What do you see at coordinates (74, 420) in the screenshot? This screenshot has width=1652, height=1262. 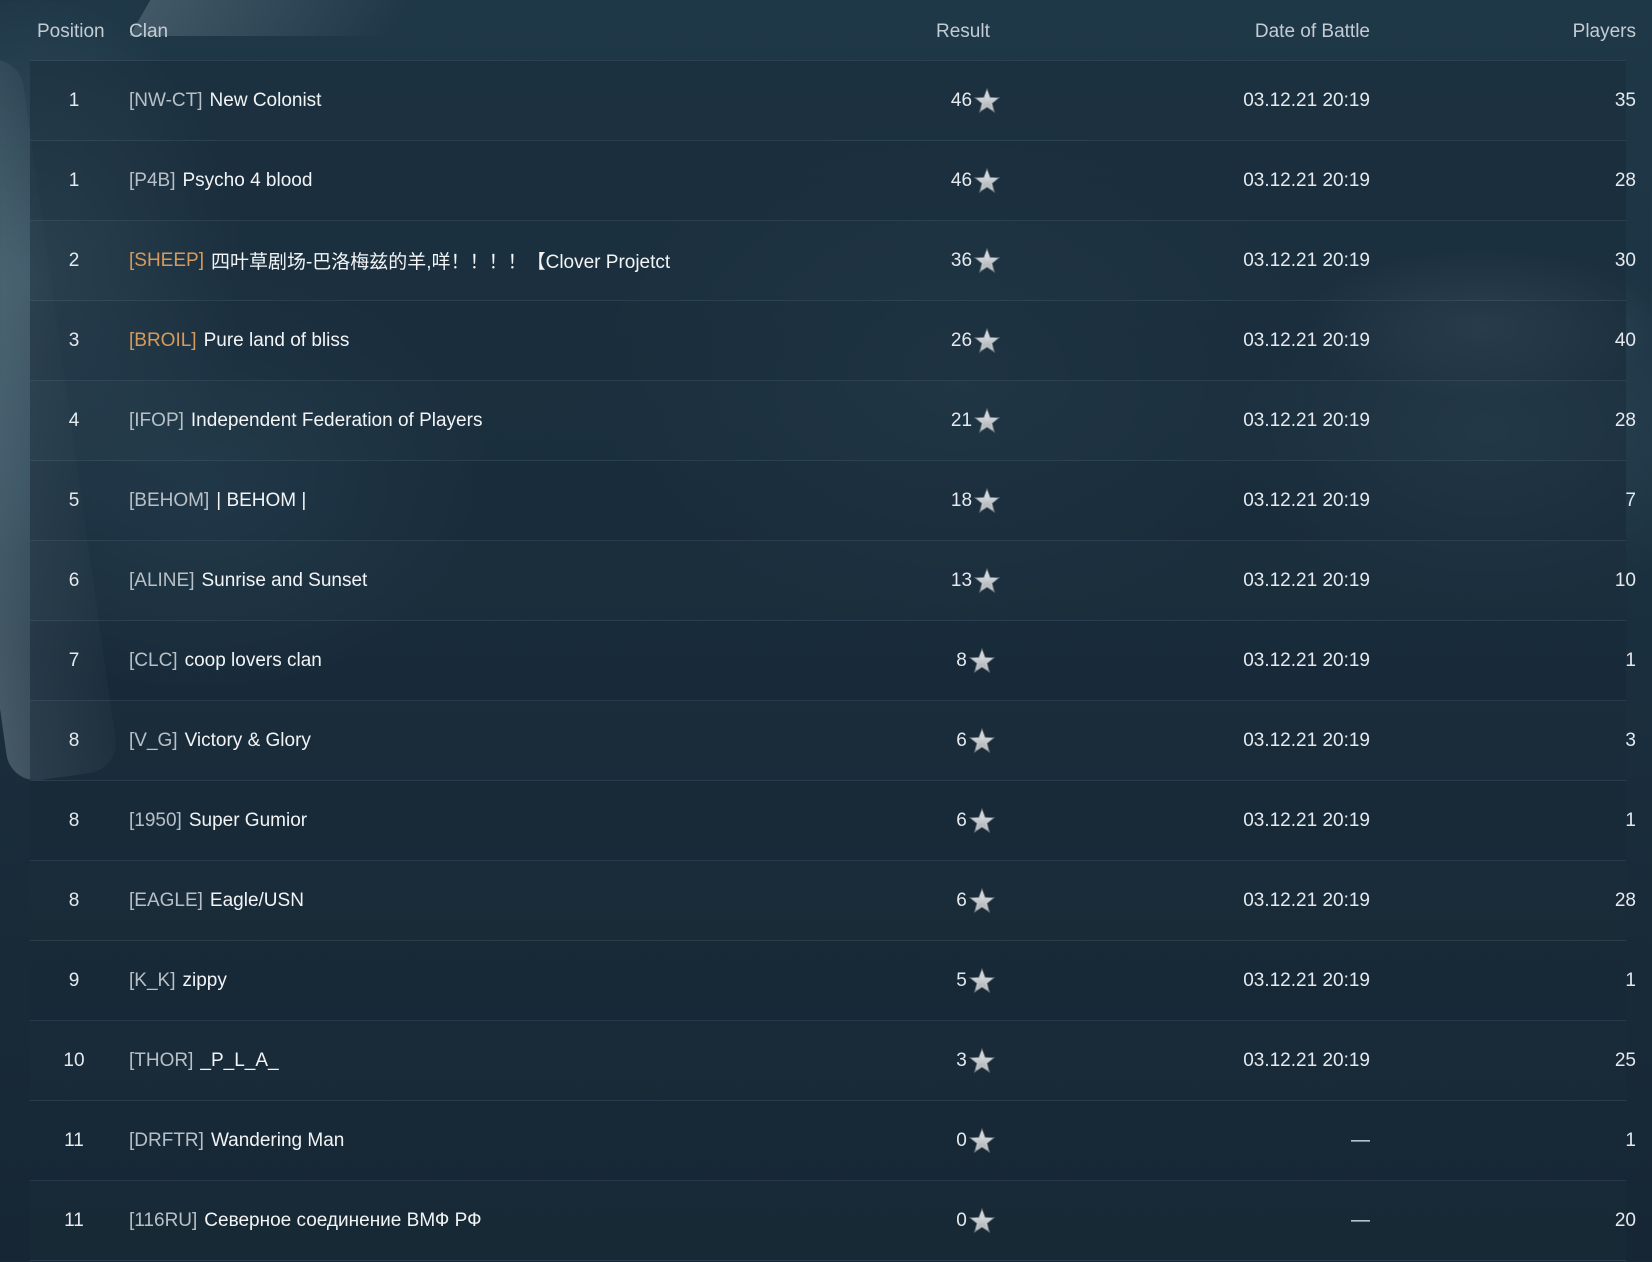 I see `row-position: 4` at bounding box center [74, 420].